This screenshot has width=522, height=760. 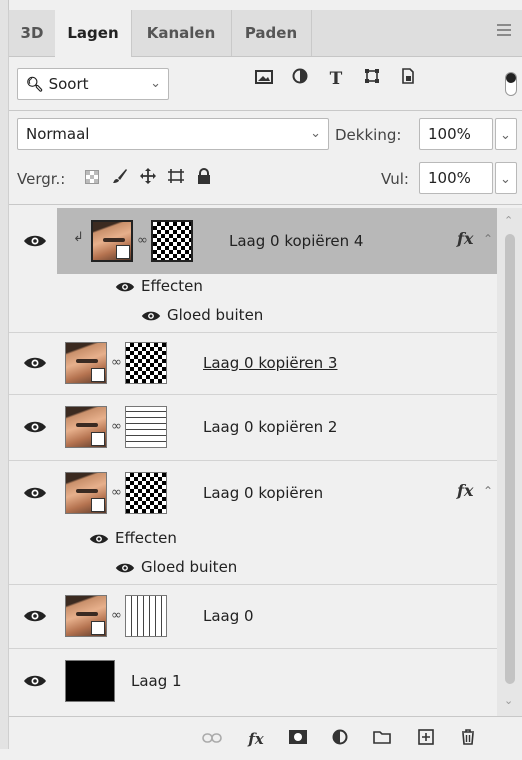 What do you see at coordinates (68, 84) in the screenshot?
I see `filter-kind-label: Soort` at bounding box center [68, 84].